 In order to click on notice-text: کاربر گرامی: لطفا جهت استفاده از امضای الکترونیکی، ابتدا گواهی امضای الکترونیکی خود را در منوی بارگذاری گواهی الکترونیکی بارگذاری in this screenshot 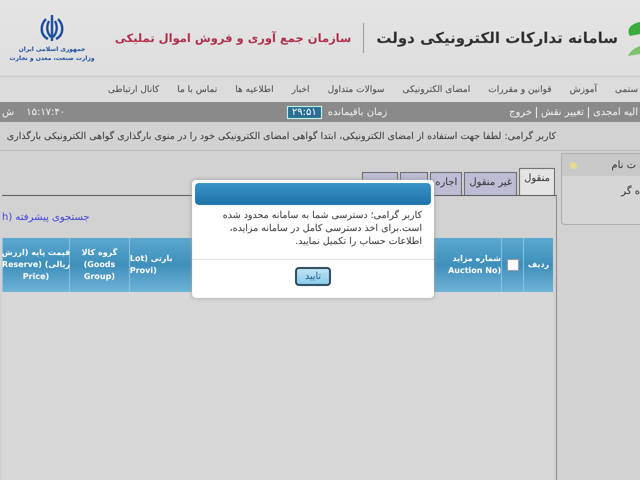, I will do `click(281, 136)`.